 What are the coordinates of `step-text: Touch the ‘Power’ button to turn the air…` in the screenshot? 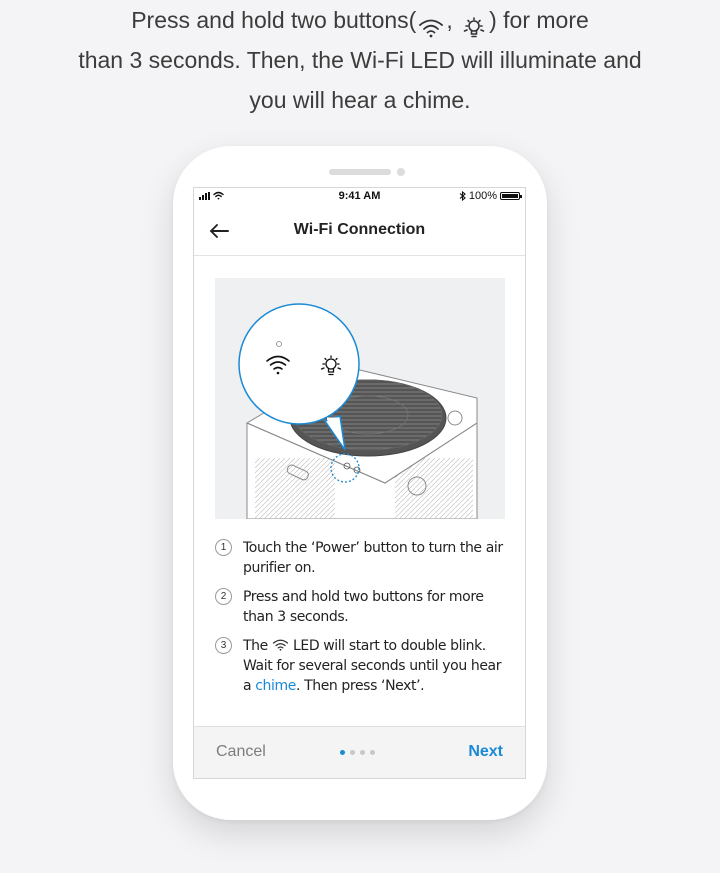 It's located at (373, 558).